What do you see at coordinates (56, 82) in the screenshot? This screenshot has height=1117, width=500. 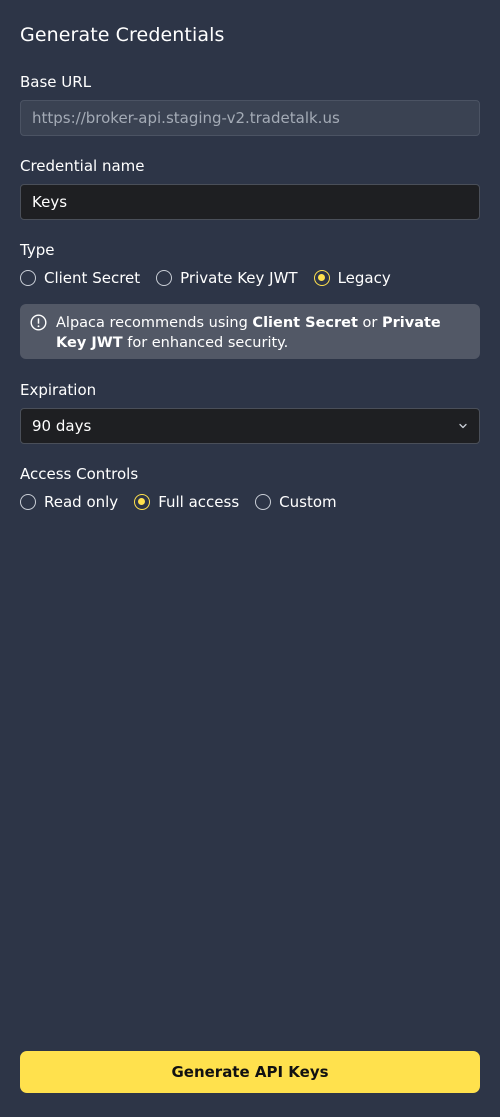 I see `base-url-label: Base URL` at bounding box center [56, 82].